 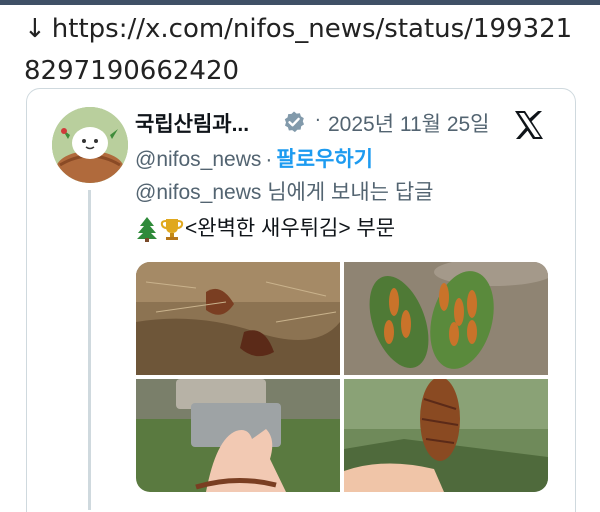 What do you see at coordinates (35, 29) in the screenshot?
I see `down-arrow-icon: ↓` at bounding box center [35, 29].